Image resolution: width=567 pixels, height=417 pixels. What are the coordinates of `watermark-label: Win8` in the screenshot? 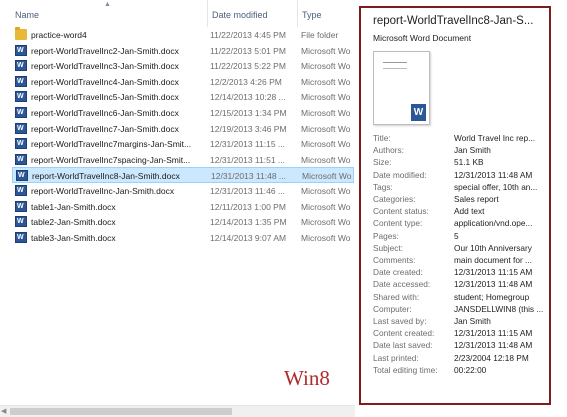 It's located at (307, 378).